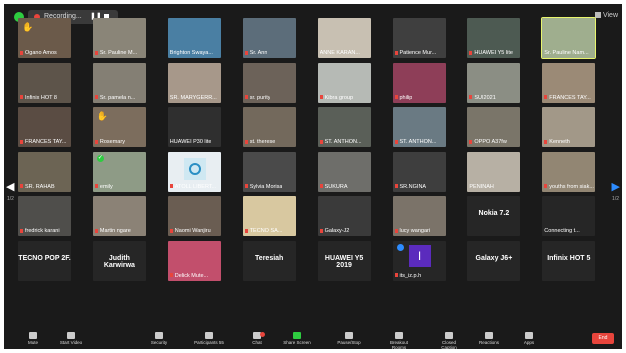 The width and height of the screenshot is (626, 353). Describe the element at coordinates (119, 127) in the screenshot. I see `participant-tile: ✋ Rosemary` at that location.